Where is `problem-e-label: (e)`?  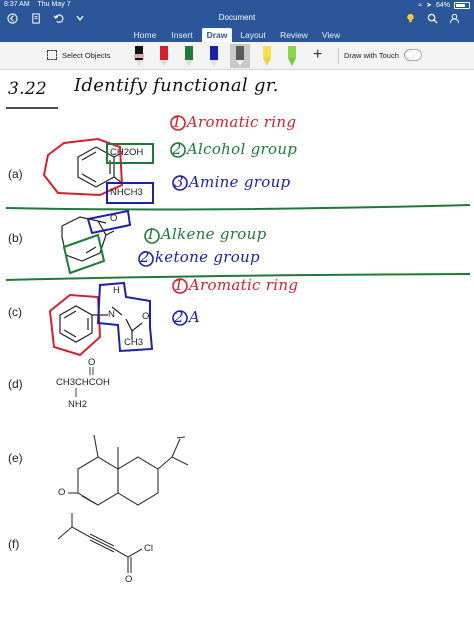 problem-e-label: (e) is located at coordinates (15, 458).